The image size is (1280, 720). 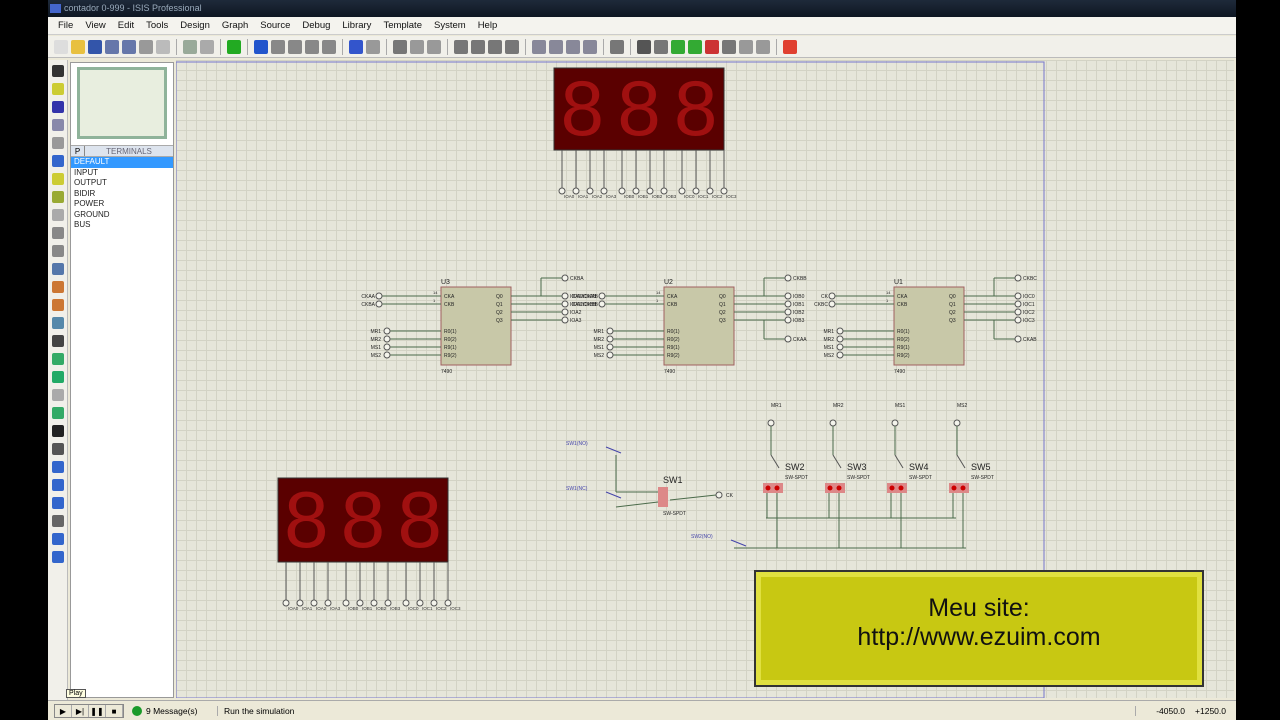 I want to click on sw1-contacts, so click(x=663, y=497).